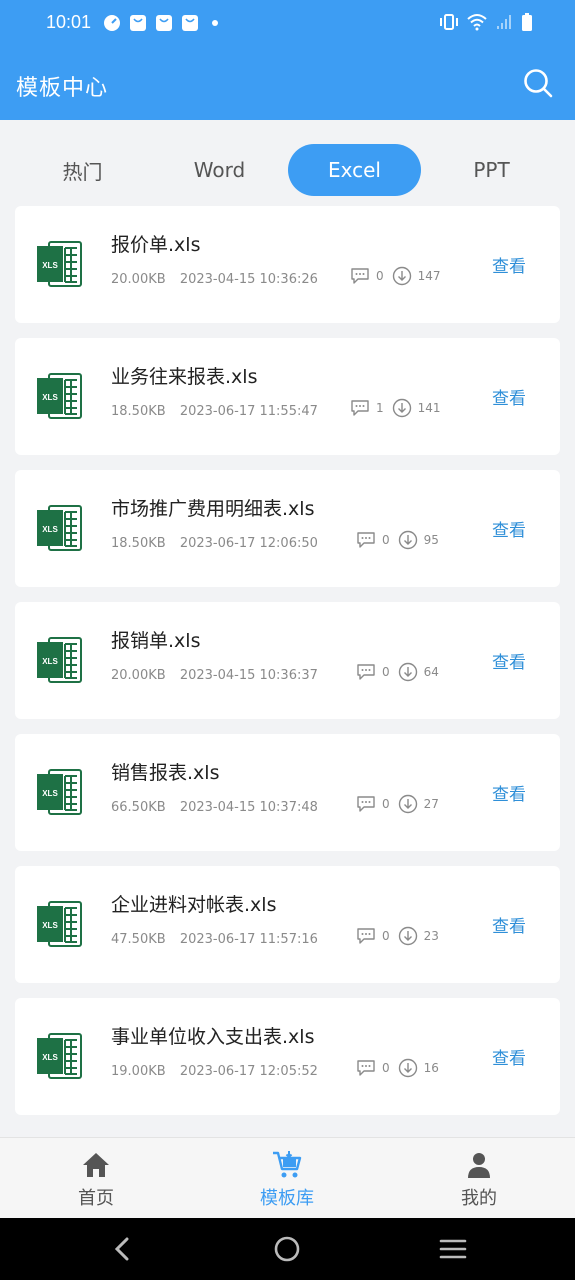  Describe the element at coordinates (122, 1249) in the screenshot. I see `back-button` at that location.